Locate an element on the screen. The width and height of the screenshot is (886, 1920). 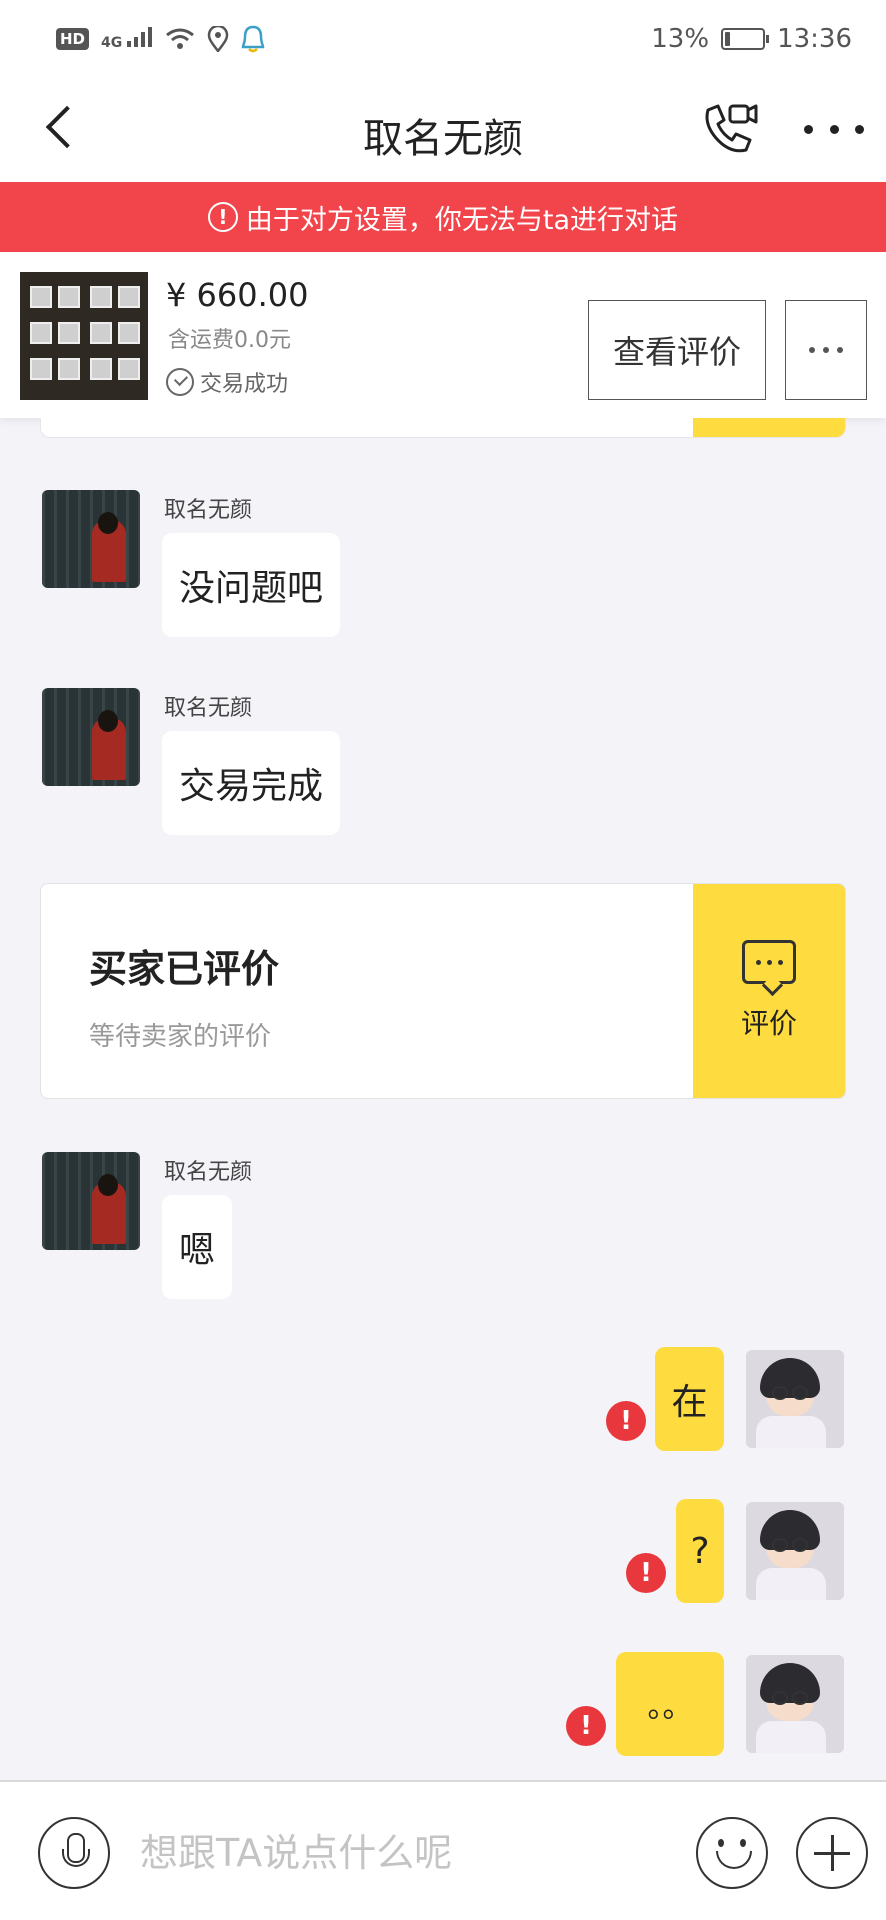
battery-level is located at coordinates (728, 39).